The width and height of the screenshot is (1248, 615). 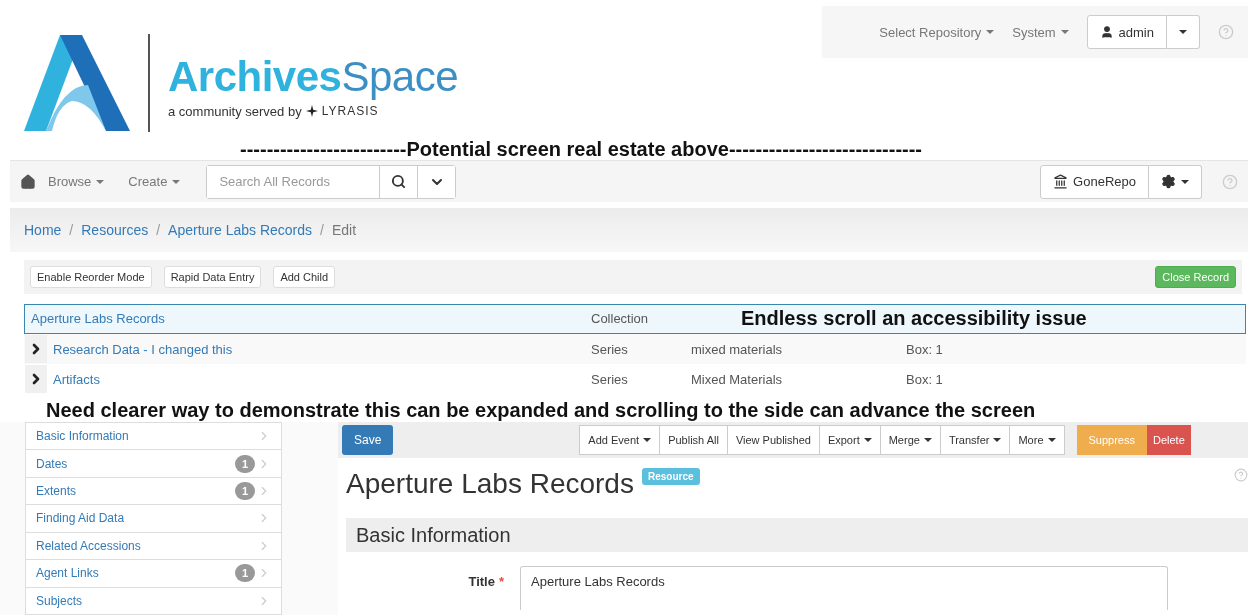 What do you see at coordinates (1168, 181) in the screenshot?
I see `gear-icon` at bounding box center [1168, 181].